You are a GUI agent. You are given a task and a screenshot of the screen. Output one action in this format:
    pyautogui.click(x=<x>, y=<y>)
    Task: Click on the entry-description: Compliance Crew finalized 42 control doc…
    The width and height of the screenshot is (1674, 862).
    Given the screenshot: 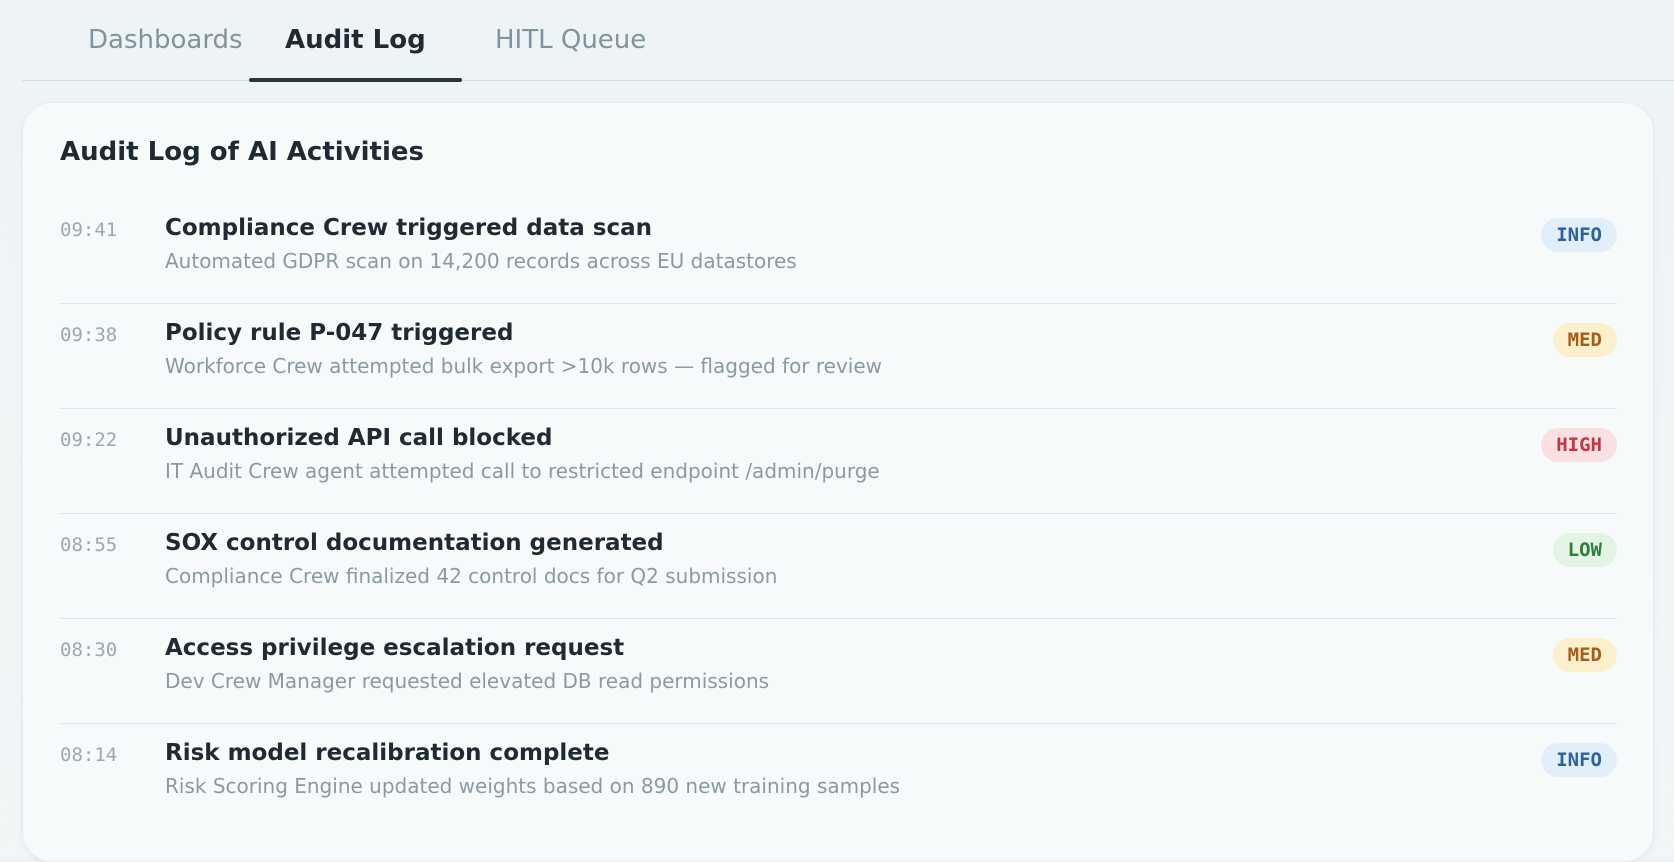 What is the action you would take?
    pyautogui.click(x=471, y=576)
    